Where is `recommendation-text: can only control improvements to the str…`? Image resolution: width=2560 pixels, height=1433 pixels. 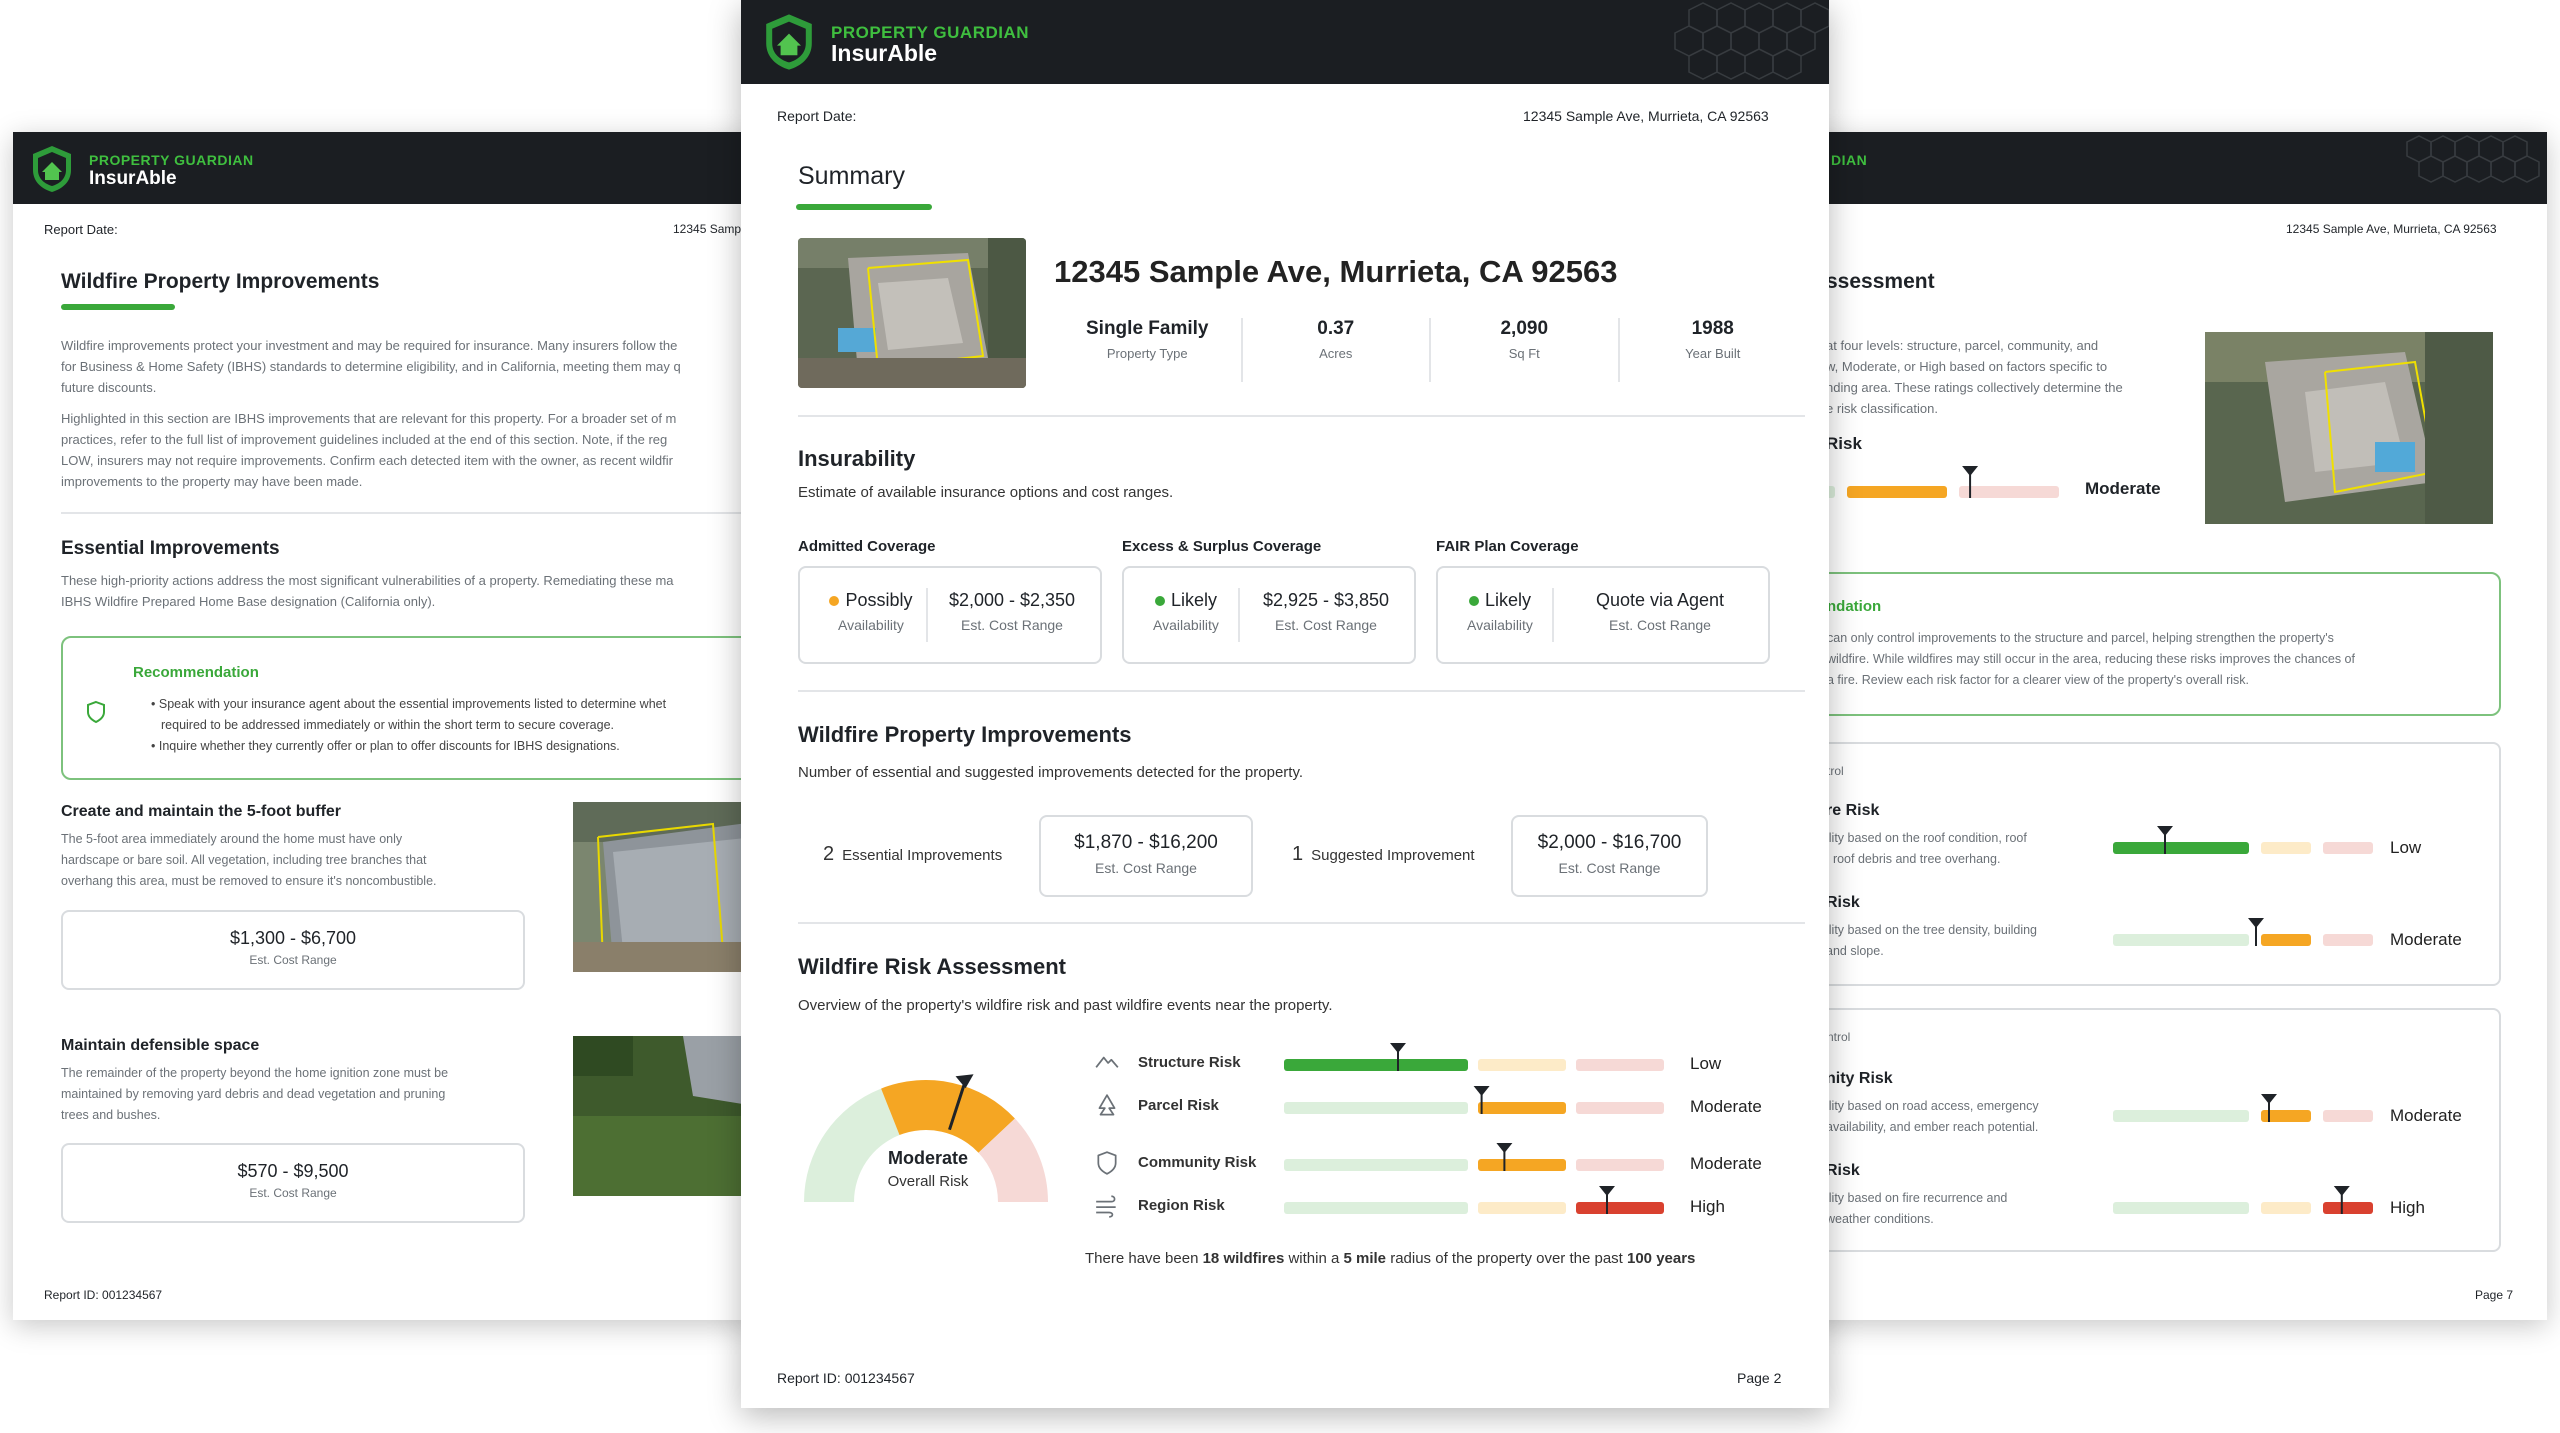 recommendation-text: can only control improvements to the str… is located at coordinates (2091, 659).